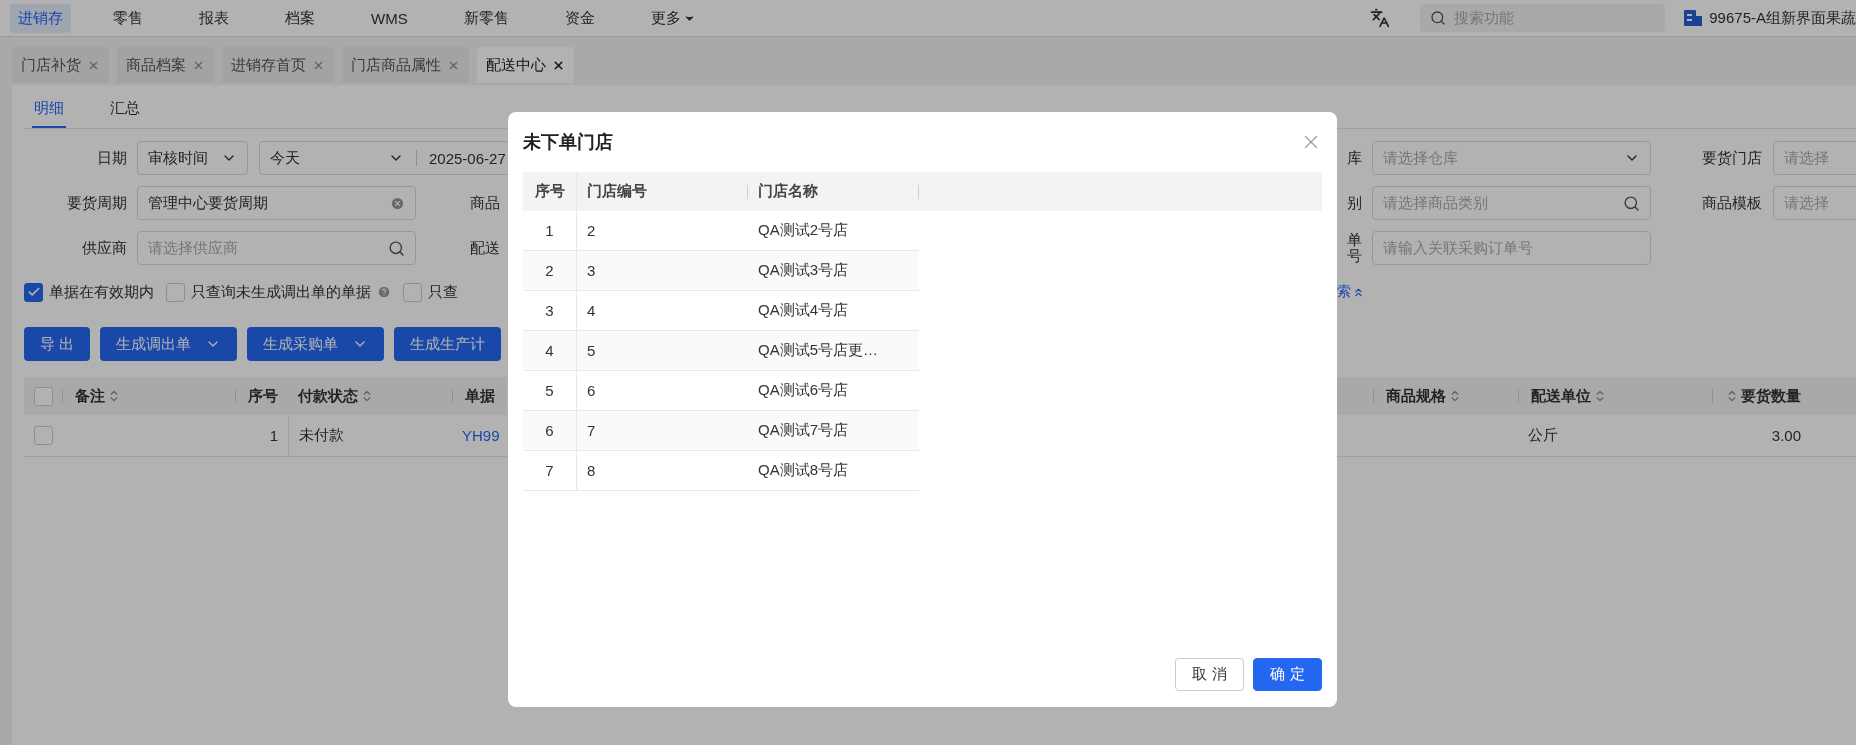 This screenshot has width=1856, height=745. What do you see at coordinates (480, 396) in the screenshot?
I see `column-header: 单据` at bounding box center [480, 396].